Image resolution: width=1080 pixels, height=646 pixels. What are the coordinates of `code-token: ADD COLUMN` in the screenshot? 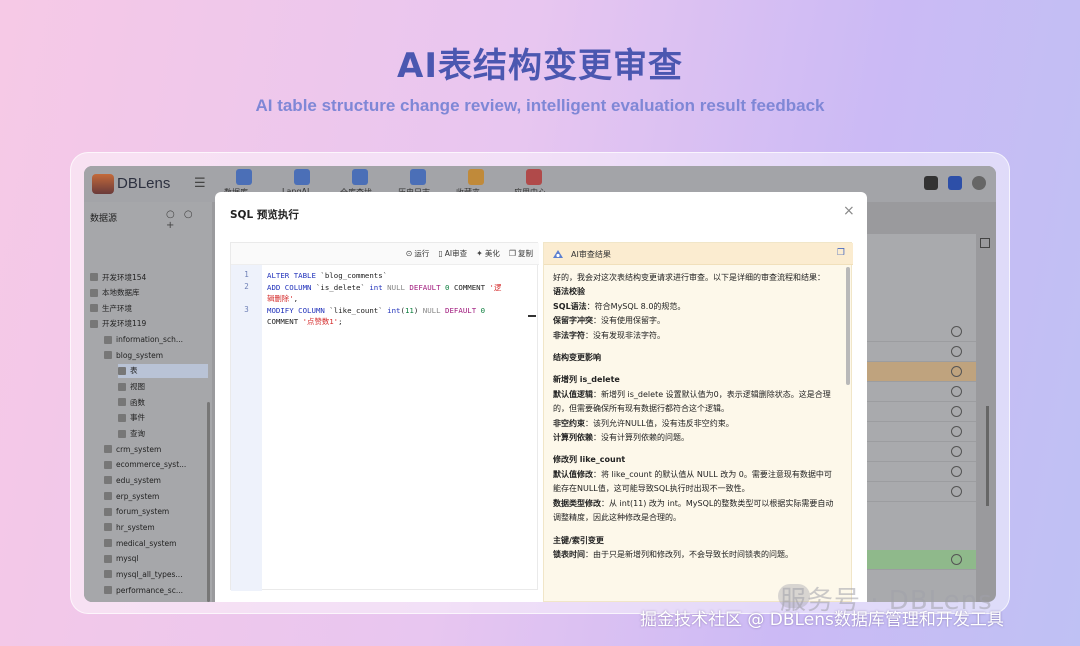 It's located at (291, 287).